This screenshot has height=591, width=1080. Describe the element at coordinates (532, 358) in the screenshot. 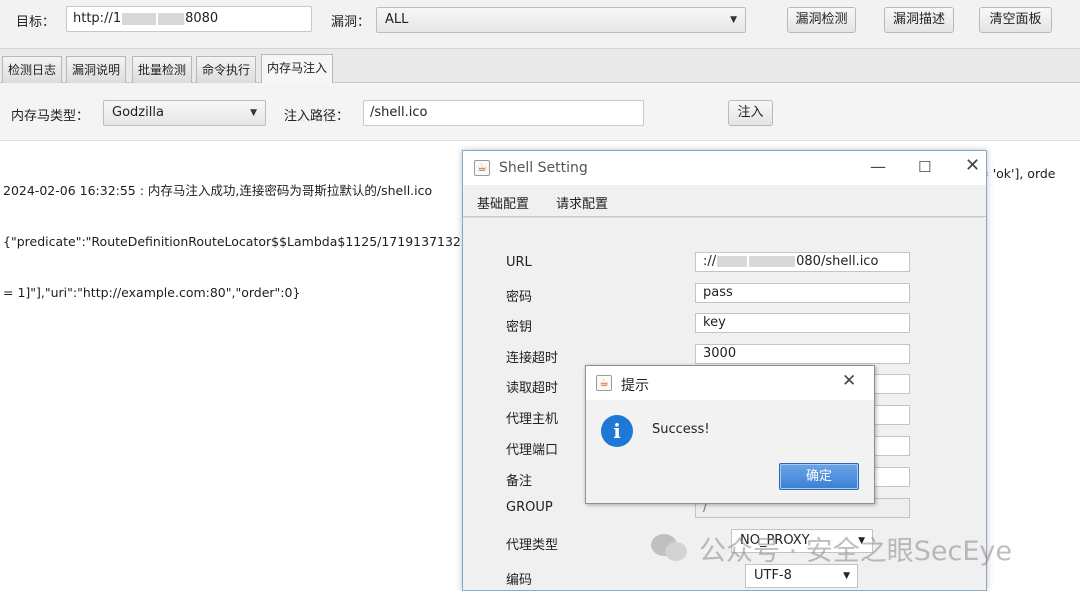

I see `field-label-connect-timeout: 连接超时` at that location.